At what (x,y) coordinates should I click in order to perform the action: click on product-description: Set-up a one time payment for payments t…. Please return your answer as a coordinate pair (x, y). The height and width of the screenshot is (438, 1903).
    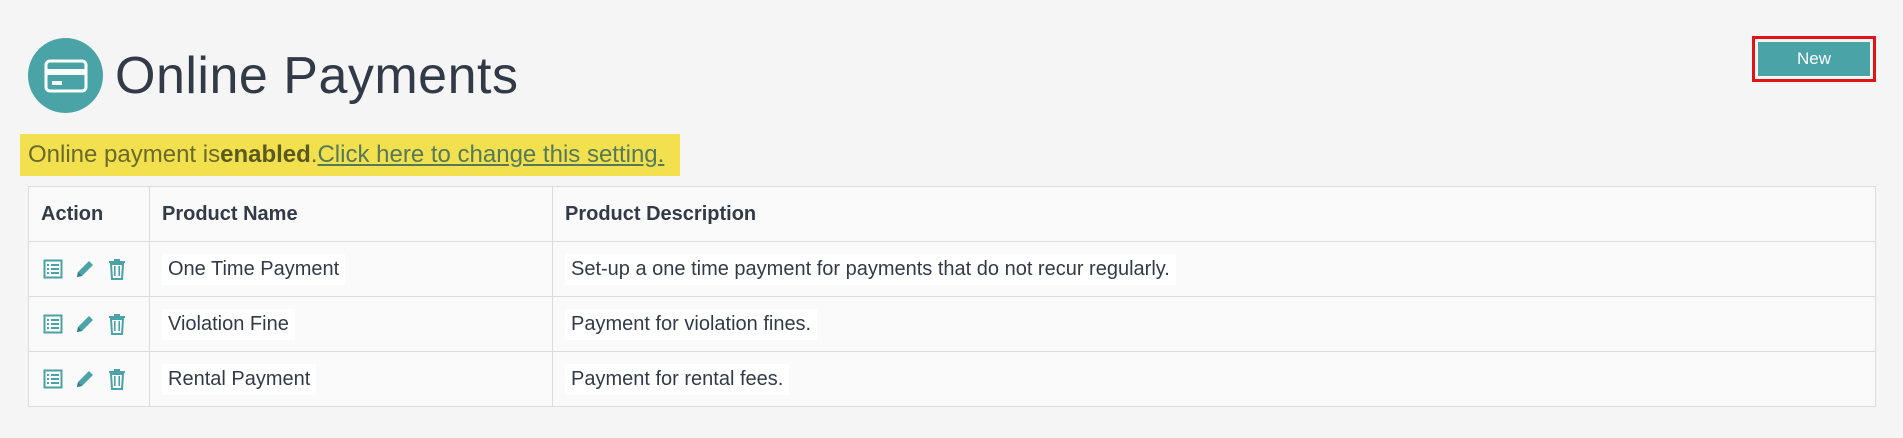
    Looking at the image, I should click on (870, 269).